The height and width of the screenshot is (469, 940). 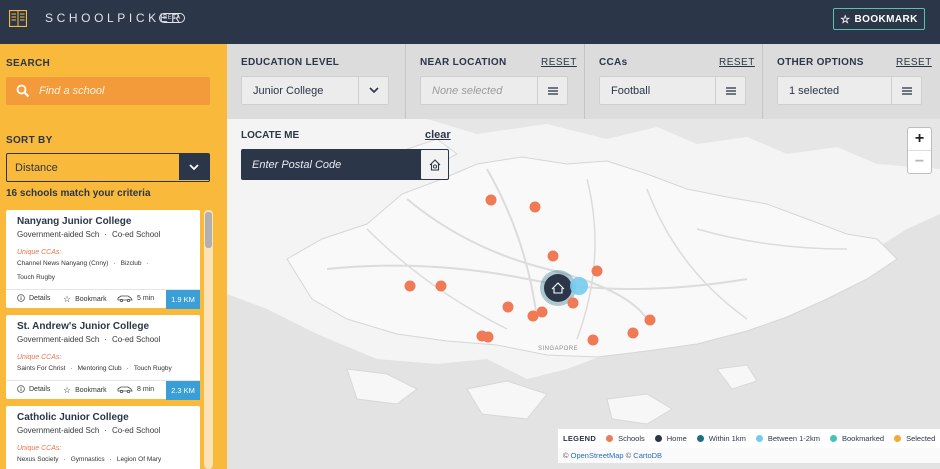 I want to click on card-footer: Details ☆ Bookmark 8 min 2.3 KM, so click(x=103, y=390).